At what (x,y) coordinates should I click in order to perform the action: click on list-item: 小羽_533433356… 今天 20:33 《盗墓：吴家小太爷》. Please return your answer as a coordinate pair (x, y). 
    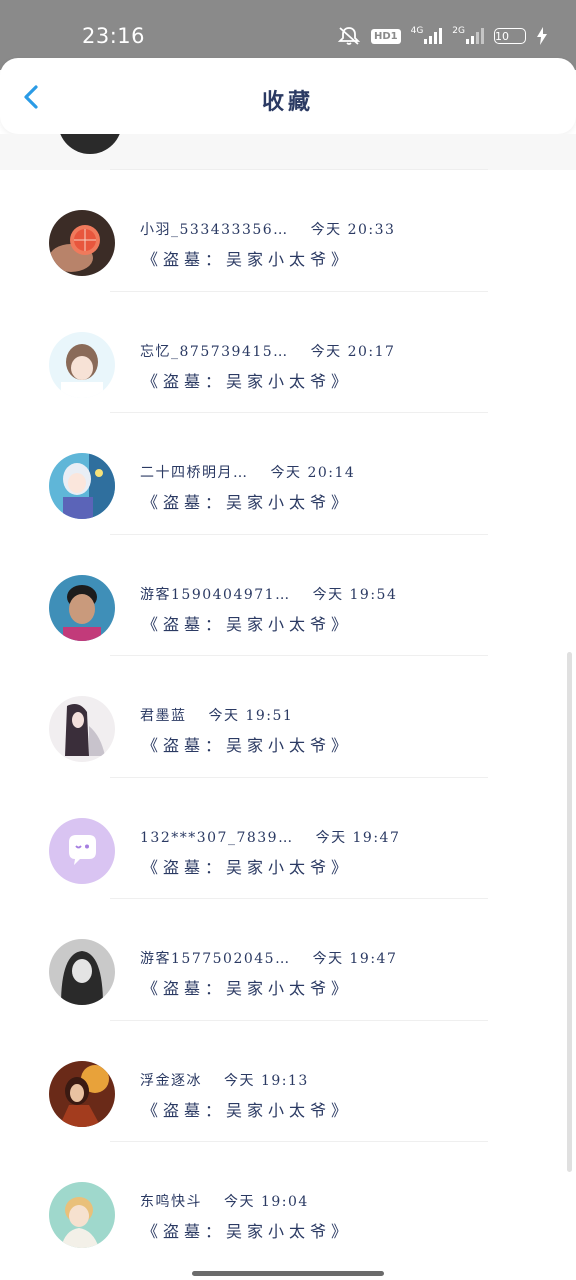
    Looking at the image, I should click on (288, 231).